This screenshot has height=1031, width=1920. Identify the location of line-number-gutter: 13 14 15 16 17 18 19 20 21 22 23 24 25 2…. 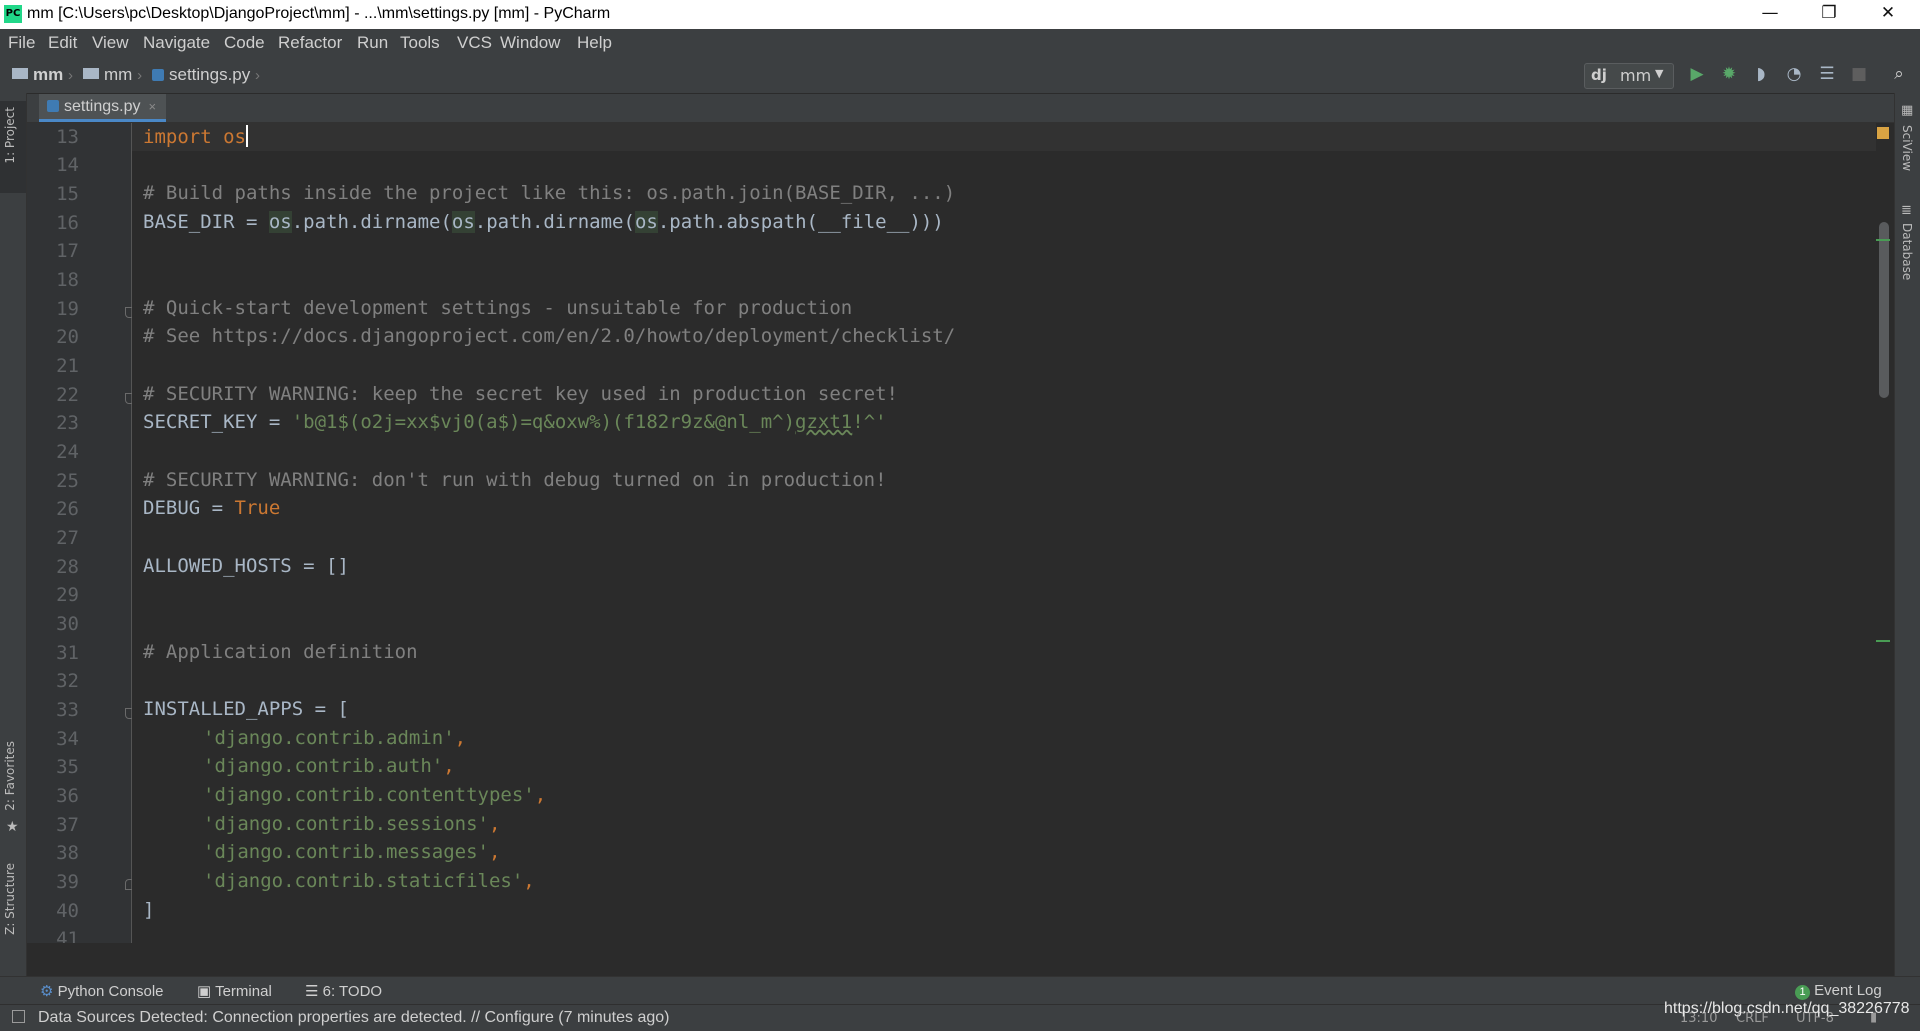
(81, 533).